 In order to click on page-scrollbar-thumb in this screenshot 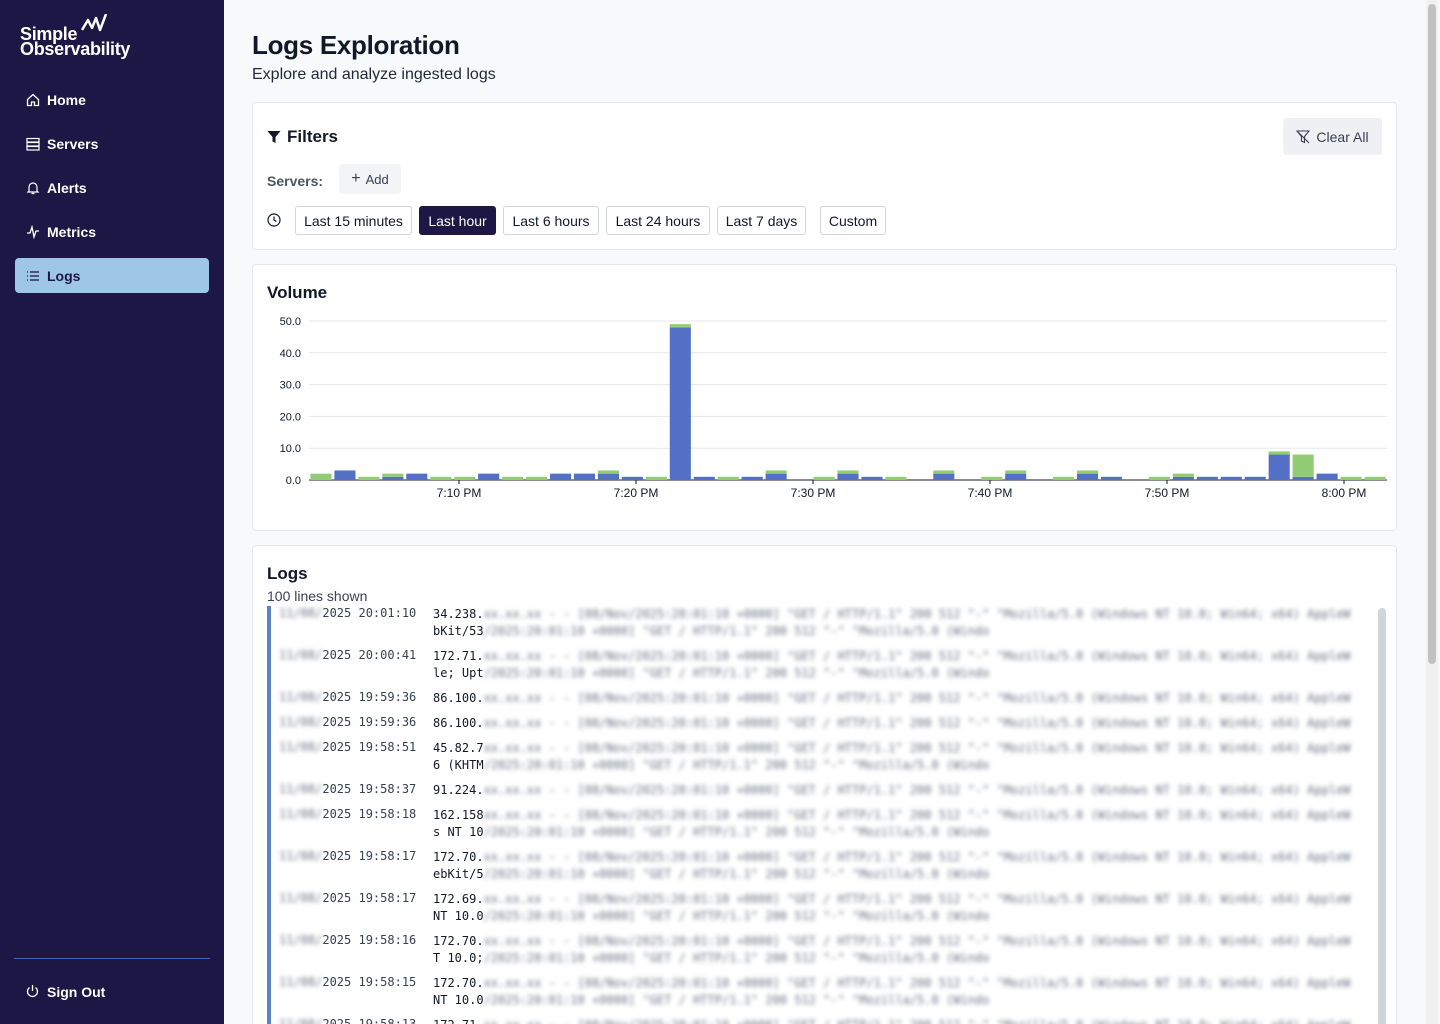, I will do `click(1432, 334)`.